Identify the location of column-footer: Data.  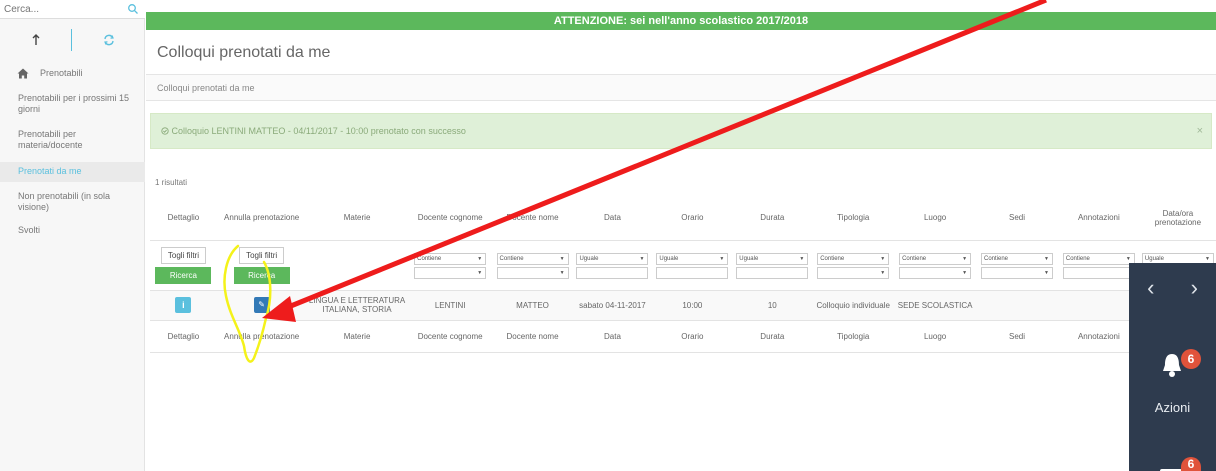
(612, 336).